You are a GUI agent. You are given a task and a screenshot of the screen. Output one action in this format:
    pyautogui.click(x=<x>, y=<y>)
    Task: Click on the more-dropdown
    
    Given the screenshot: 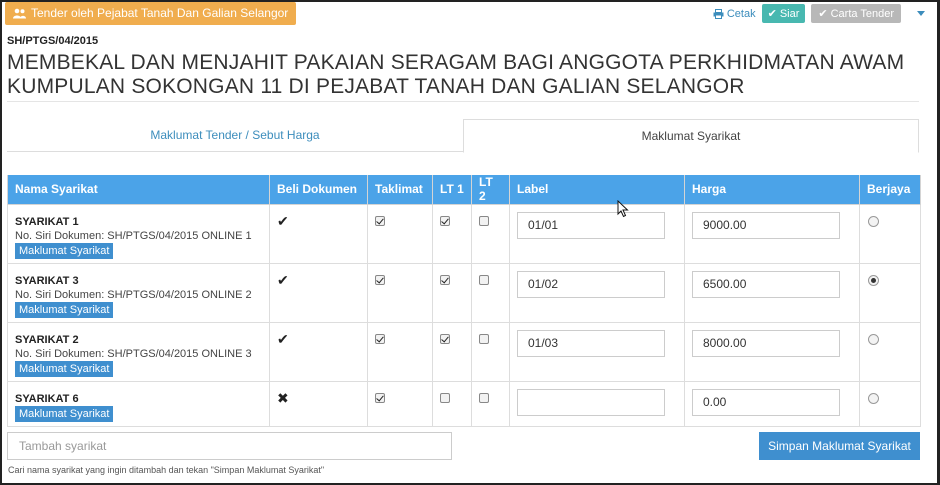 What is the action you would take?
    pyautogui.click(x=921, y=13)
    